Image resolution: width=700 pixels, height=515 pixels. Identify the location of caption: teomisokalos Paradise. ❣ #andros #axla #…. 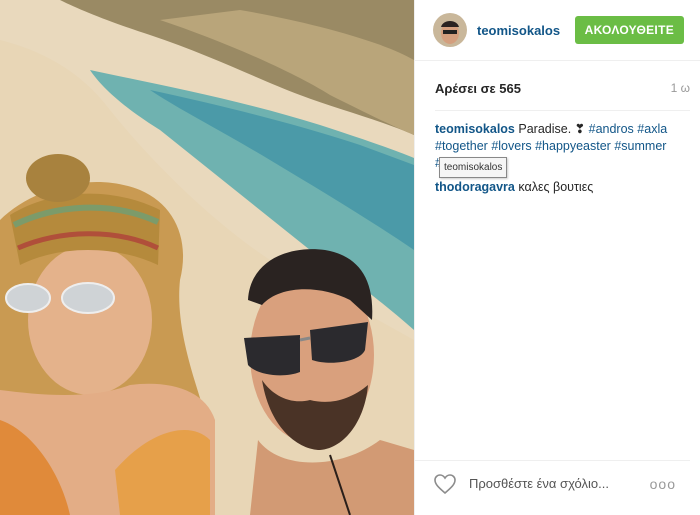
(557, 144).